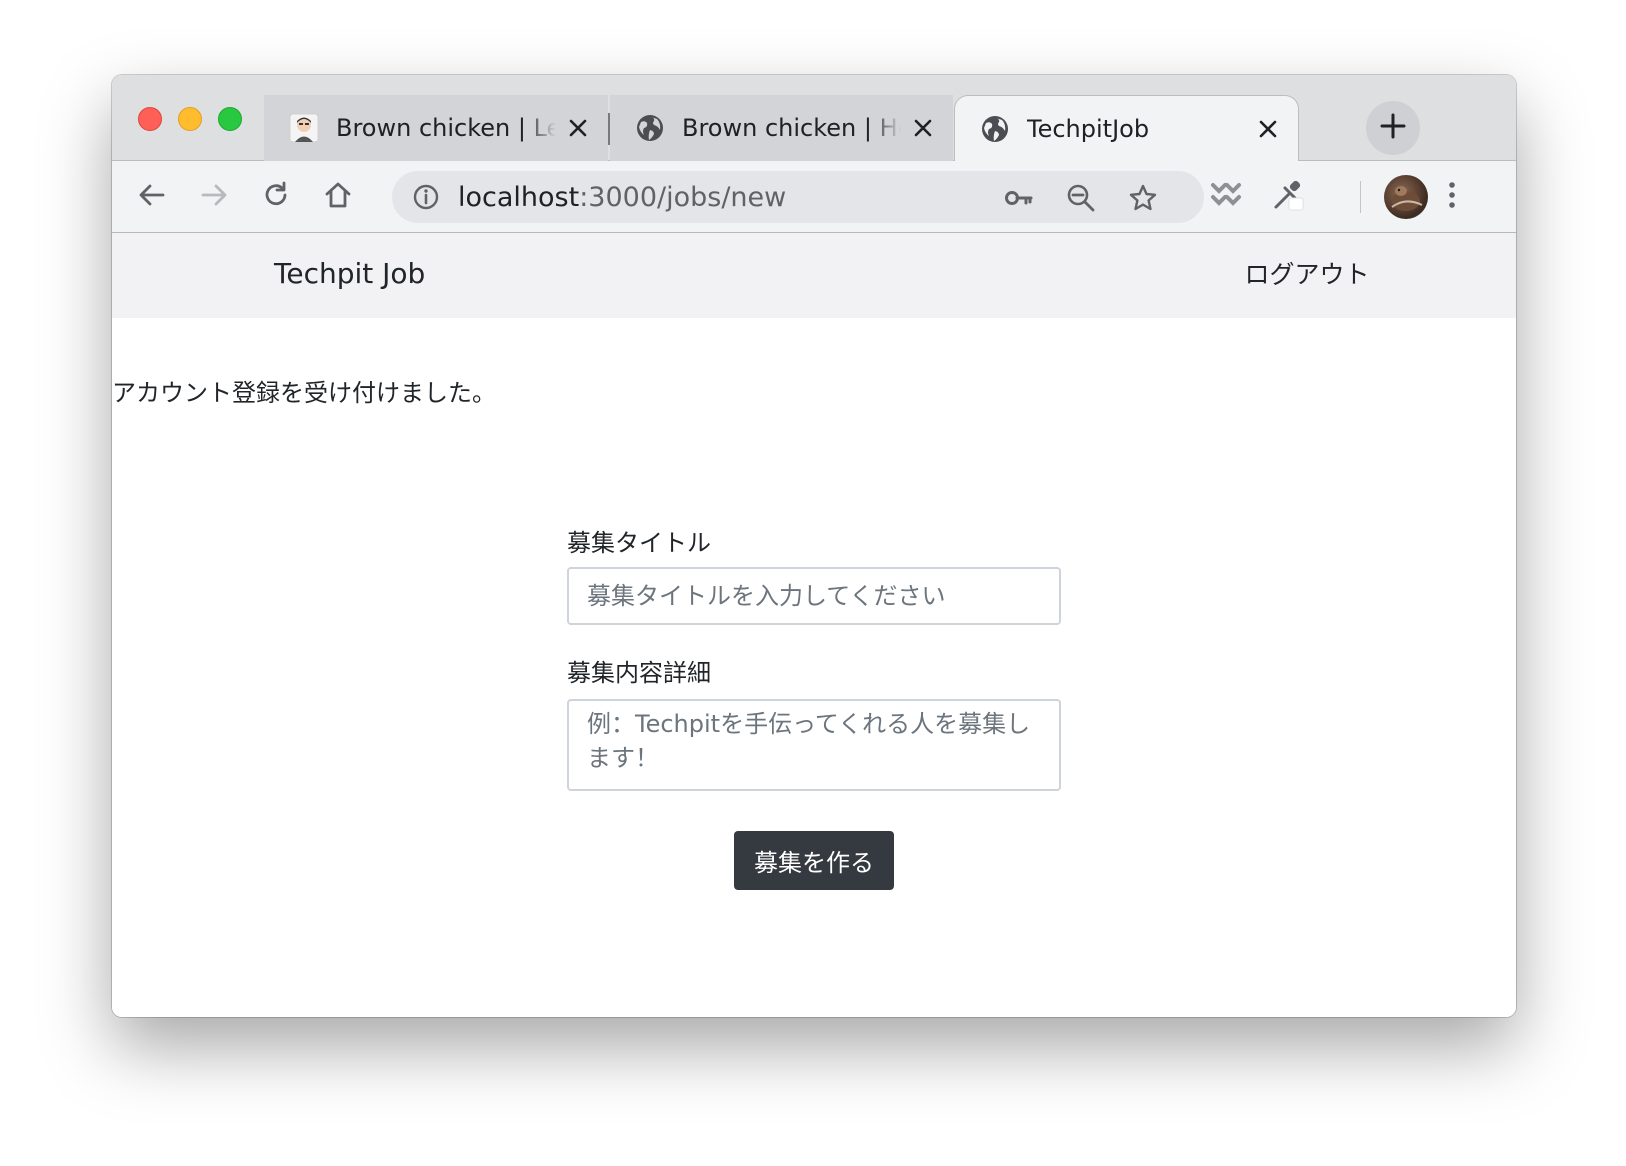 The image size is (1626, 1166). I want to click on avatar-favicon-icon, so click(304, 128).